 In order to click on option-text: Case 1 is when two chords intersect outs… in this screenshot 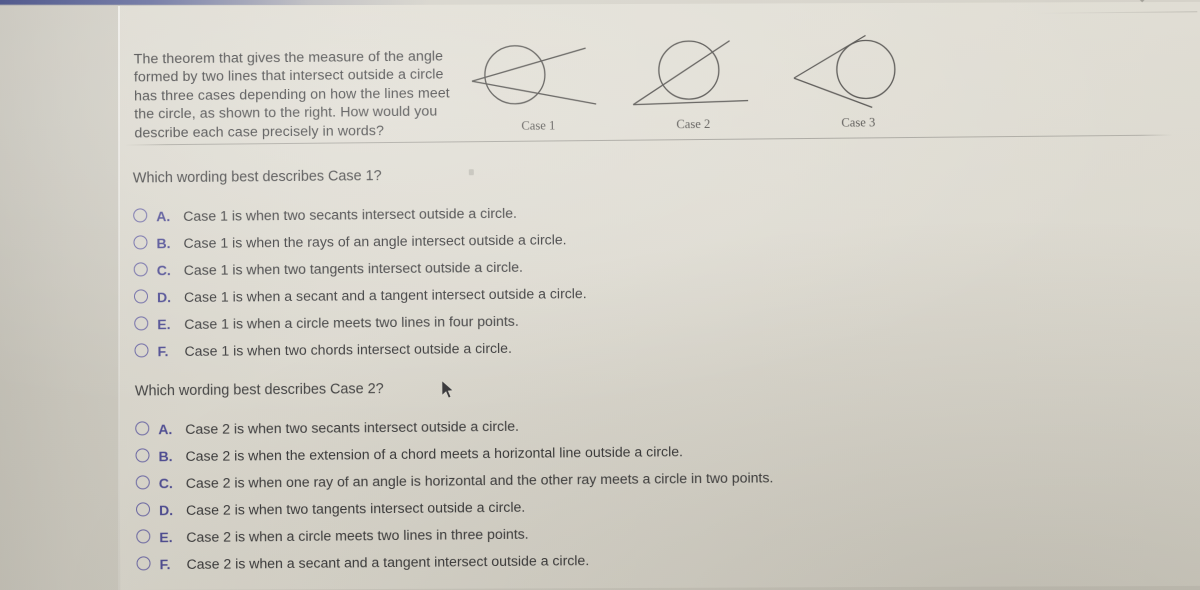, I will do `click(348, 349)`.